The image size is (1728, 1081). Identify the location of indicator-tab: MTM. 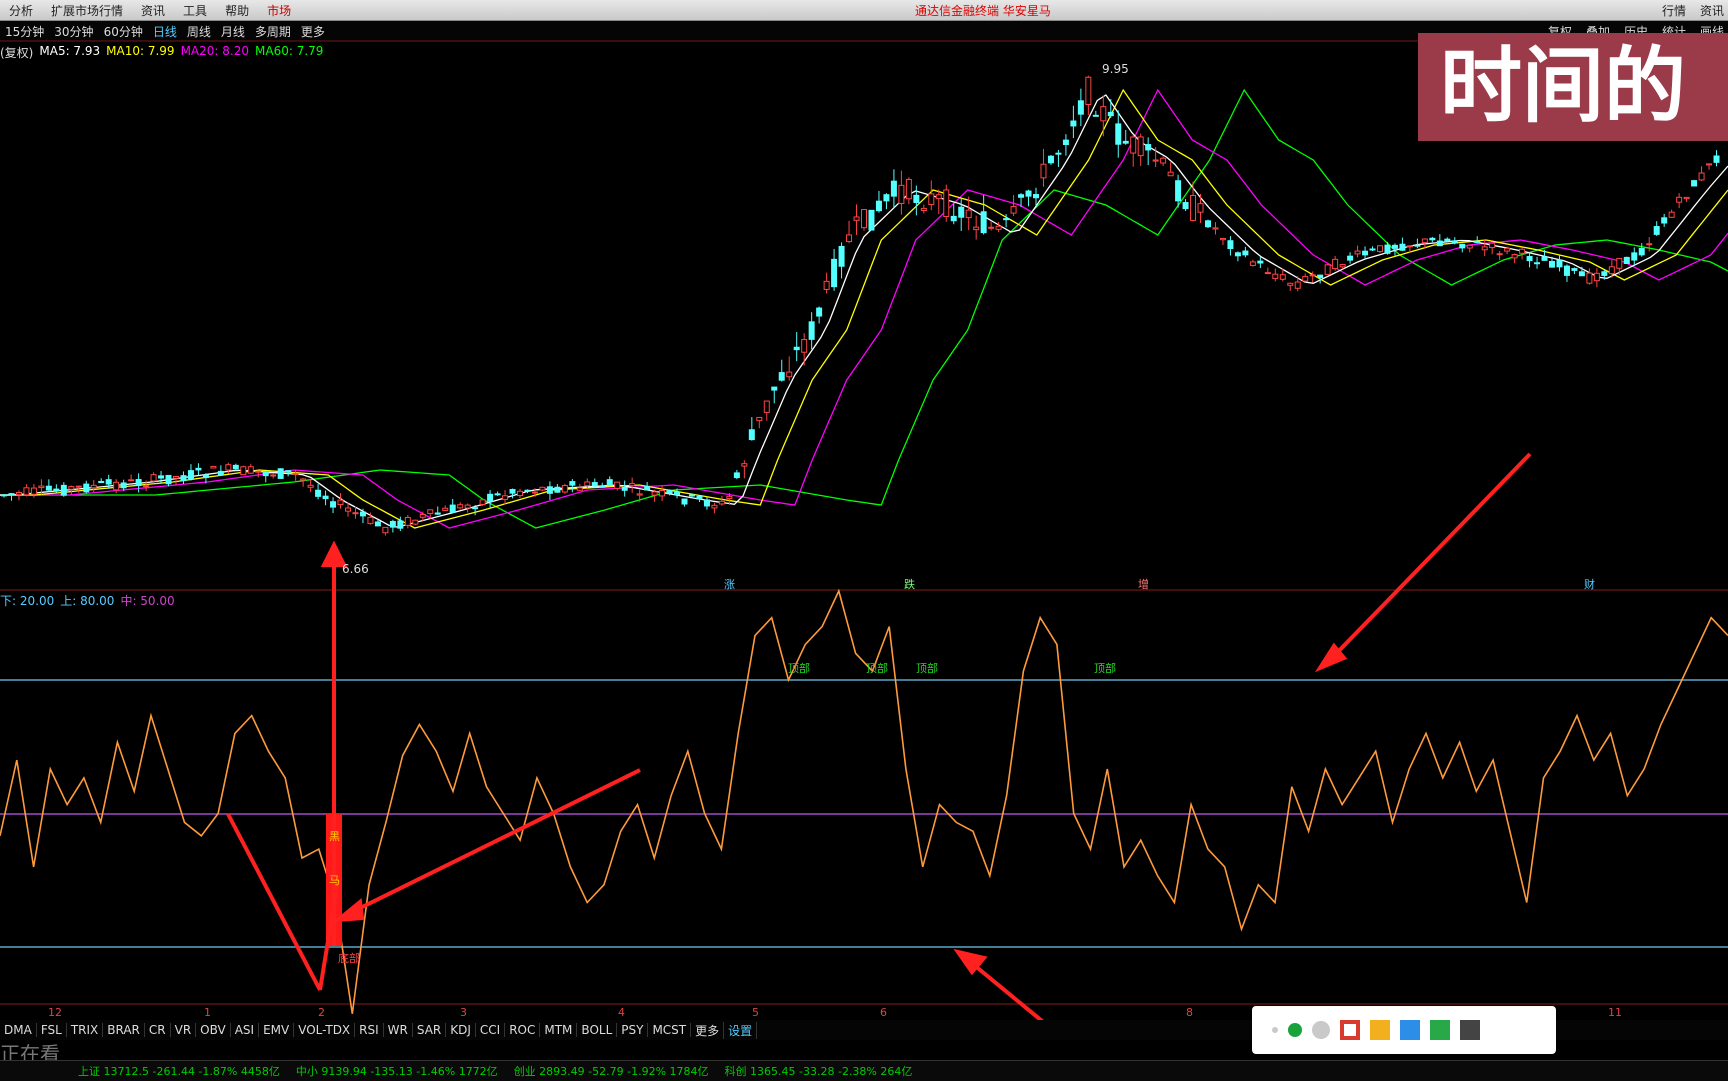
(559, 1030).